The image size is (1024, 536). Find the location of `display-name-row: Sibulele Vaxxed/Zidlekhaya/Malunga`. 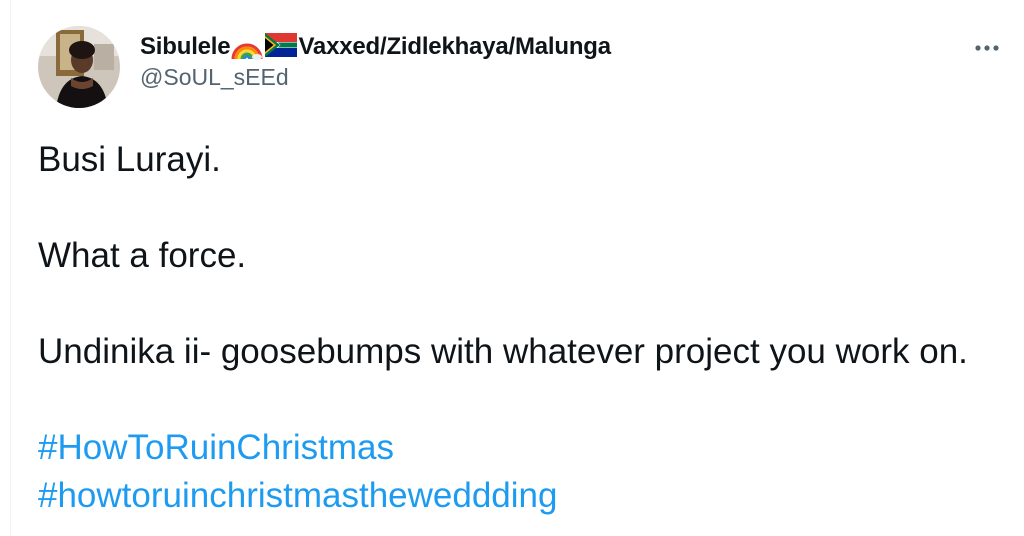

display-name-row: Sibulele Vaxxed/Zidlekhaya/Malunga is located at coordinates (375, 47).